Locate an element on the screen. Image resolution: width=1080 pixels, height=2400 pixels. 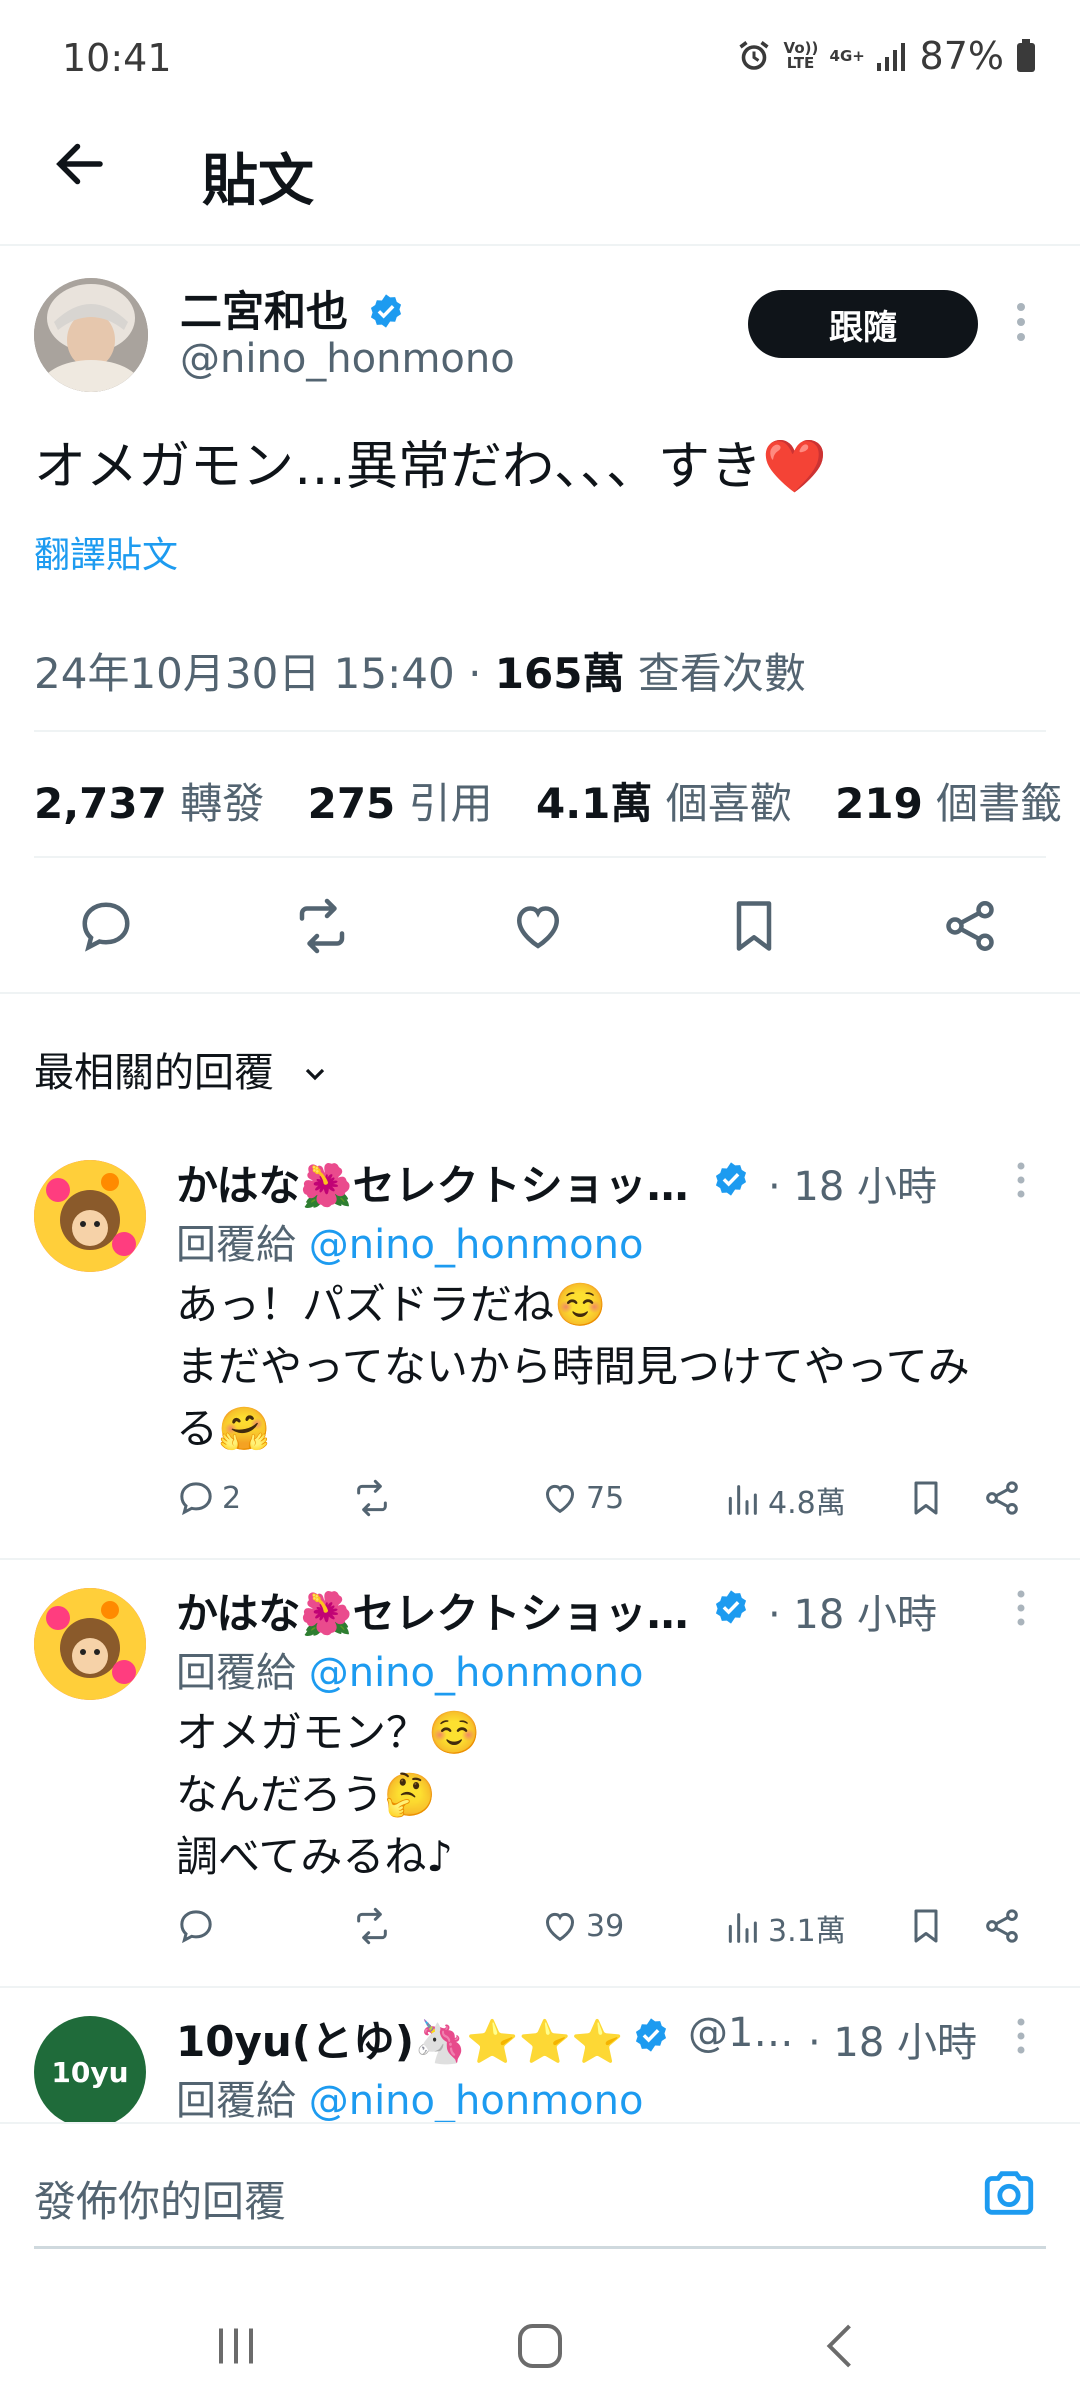
recent-apps-icon is located at coordinates (236, 2346).